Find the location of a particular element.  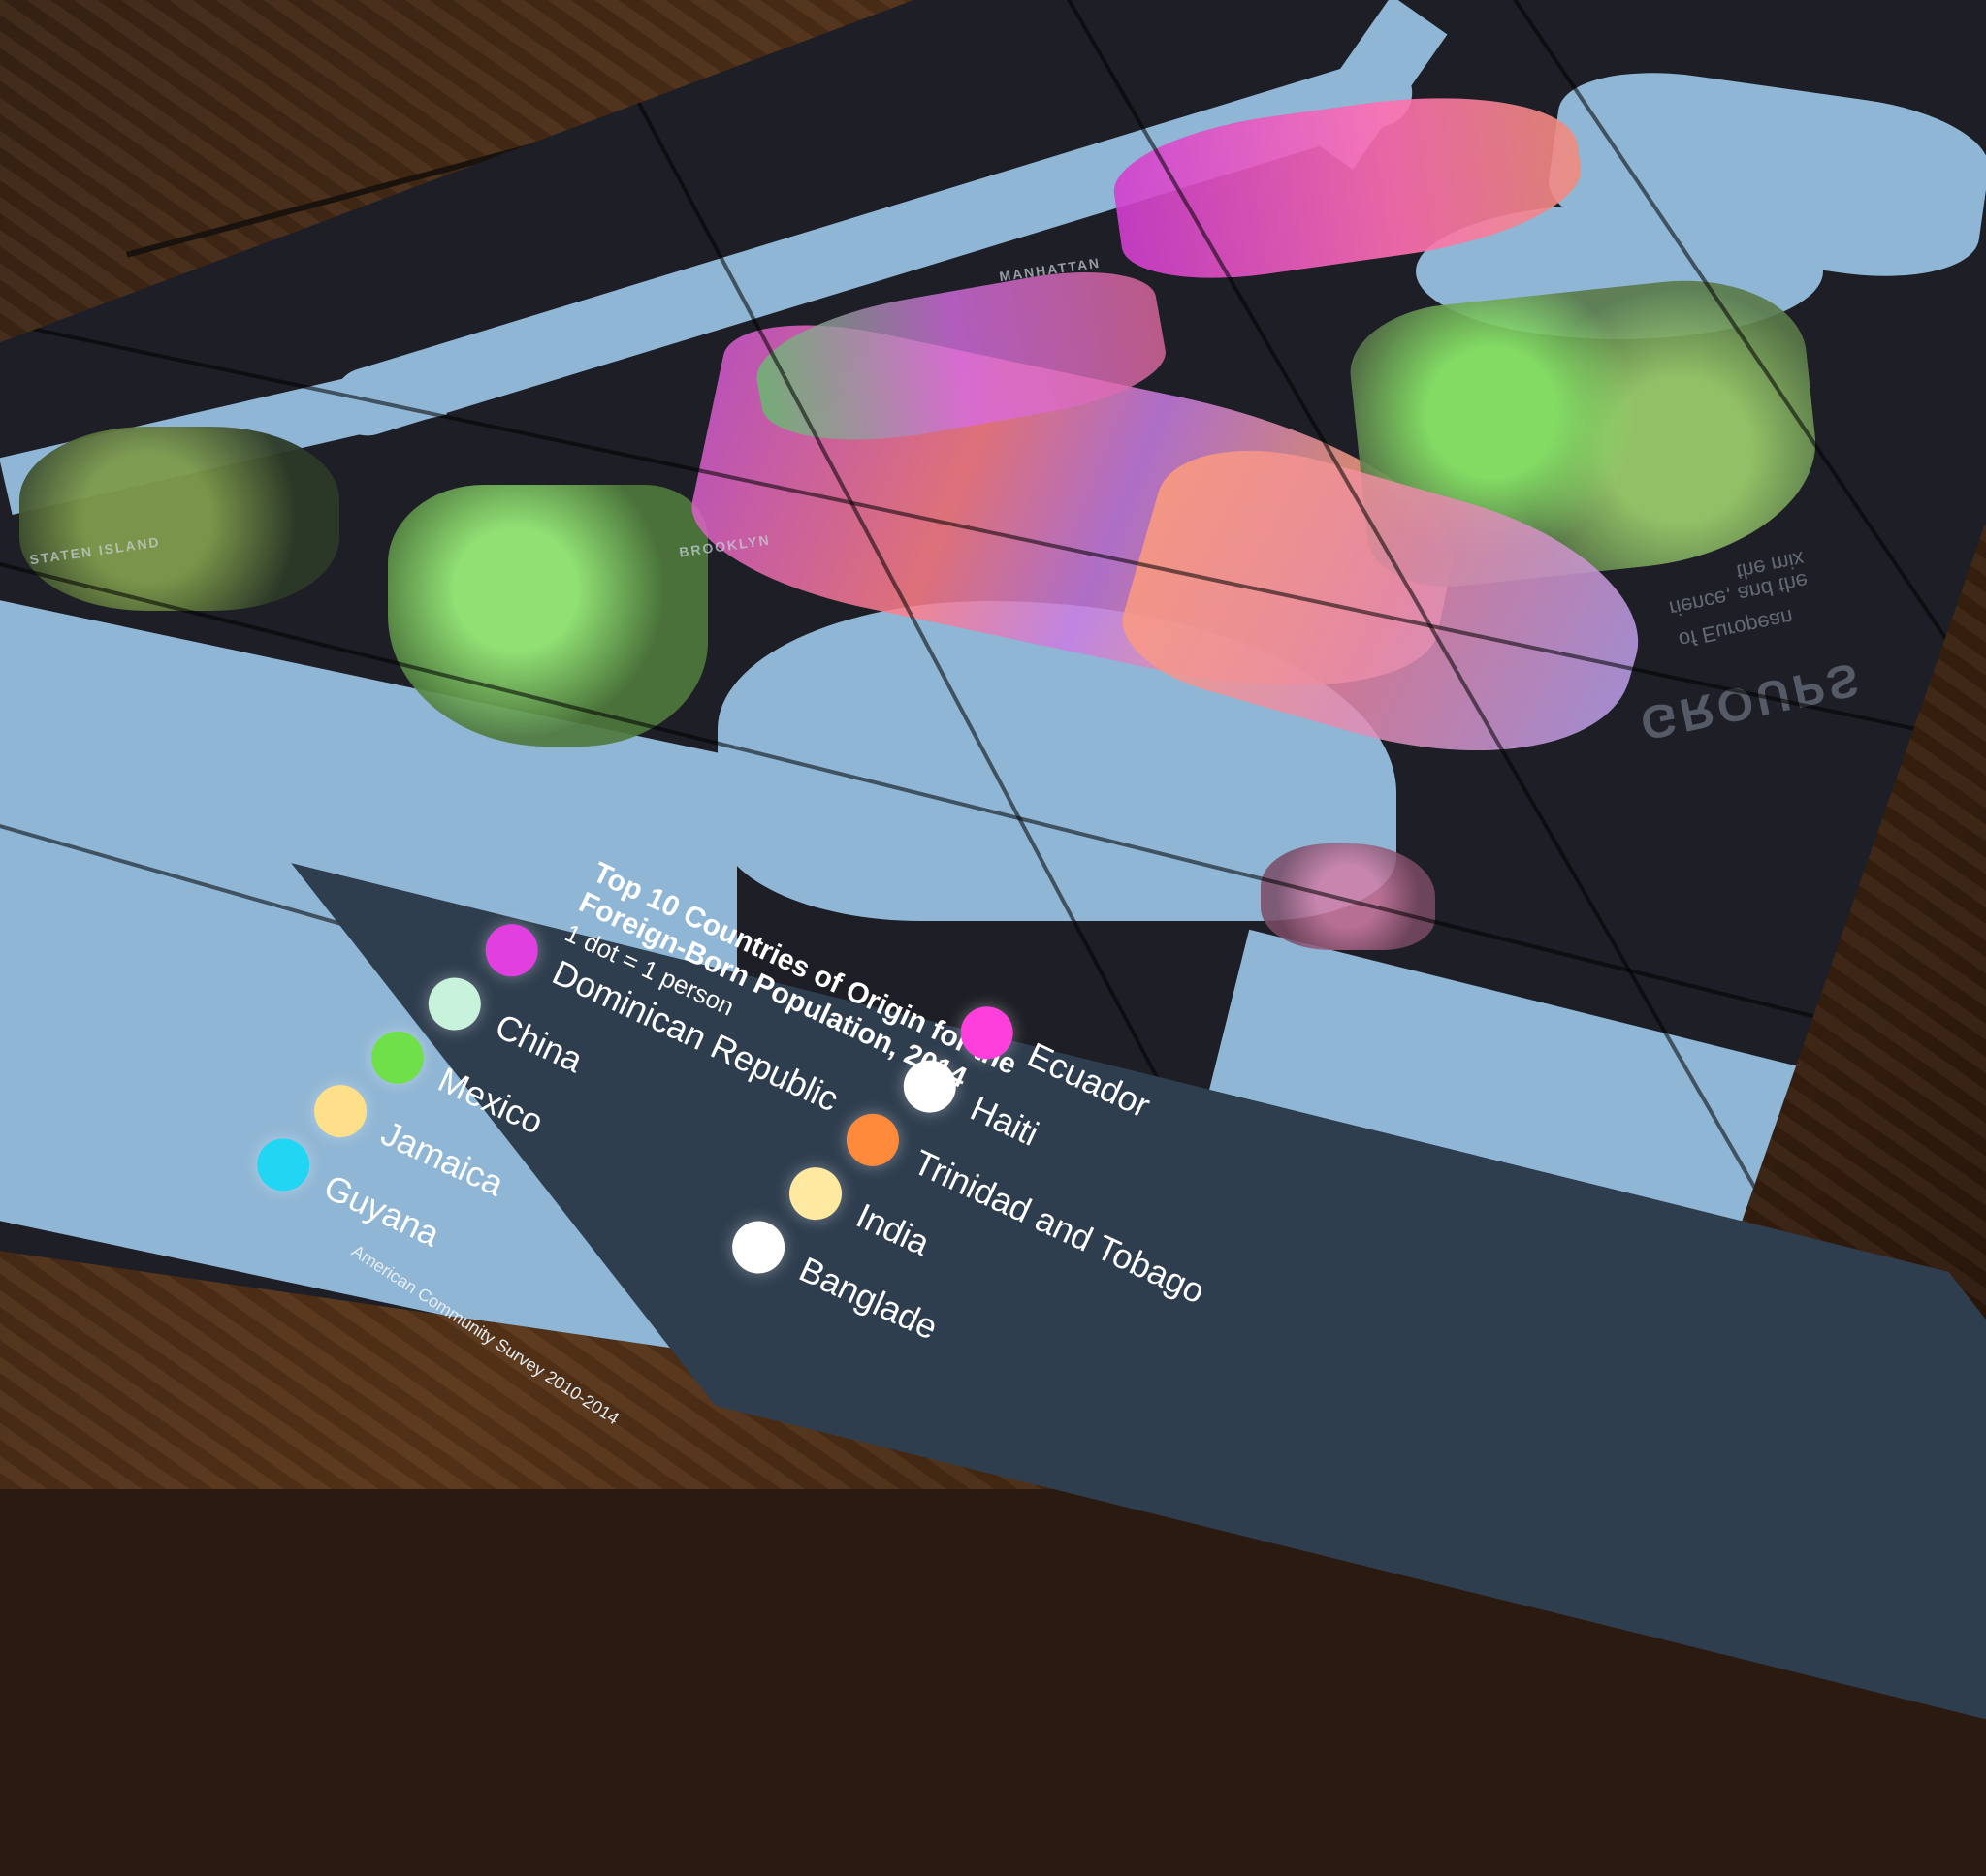

legend-label: Trinidad and Tobago is located at coordinates (1059, 1226).